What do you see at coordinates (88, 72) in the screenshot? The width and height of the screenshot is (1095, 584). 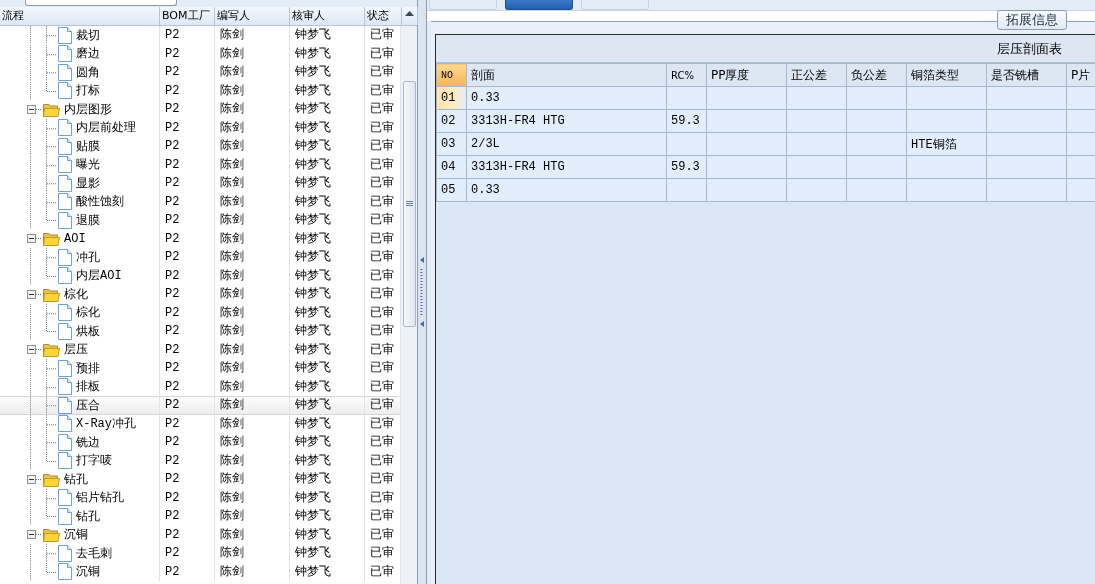 I see `tree-label: 圆角` at bounding box center [88, 72].